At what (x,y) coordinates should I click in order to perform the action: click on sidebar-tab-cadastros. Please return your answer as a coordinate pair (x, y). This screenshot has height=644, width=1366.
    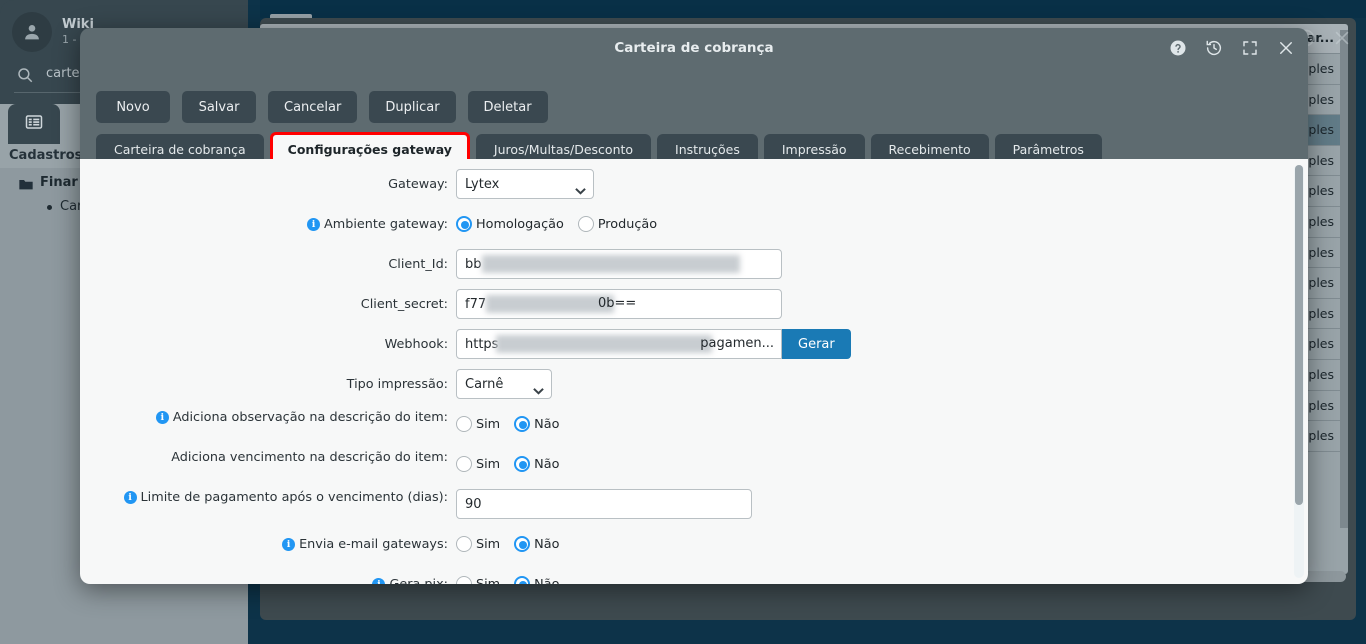
    Looking at the image, I should click on (34, 124).